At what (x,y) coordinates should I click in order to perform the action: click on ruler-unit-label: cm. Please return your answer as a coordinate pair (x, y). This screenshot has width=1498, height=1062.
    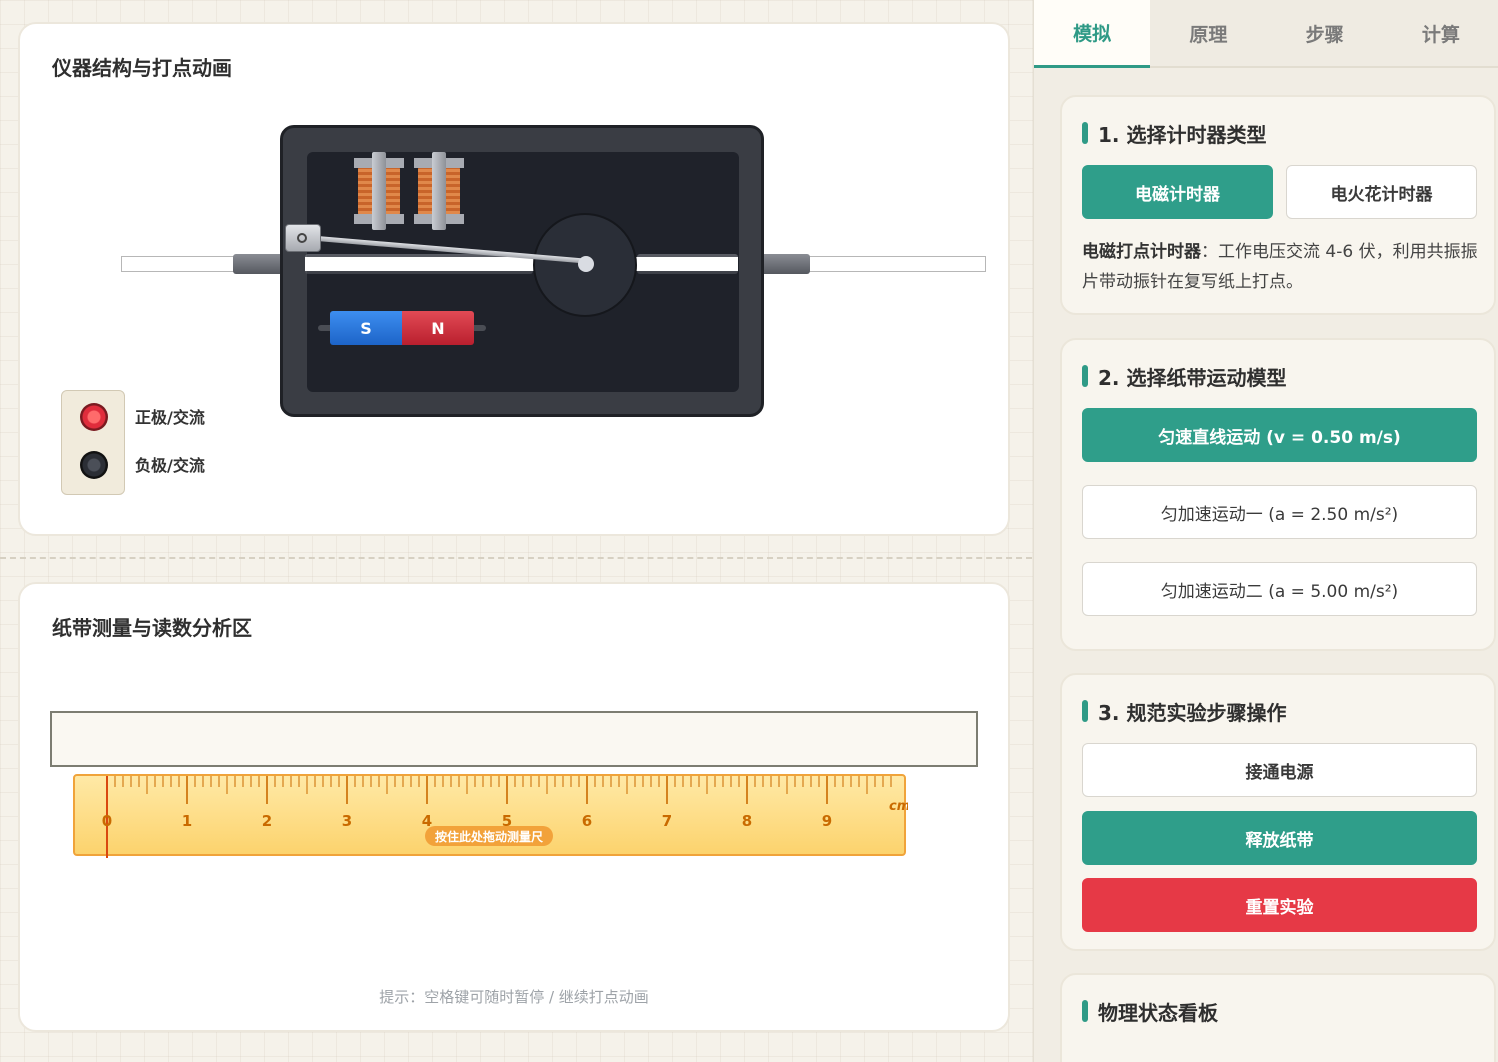
    Looking at the image, I should click on (898, 806).